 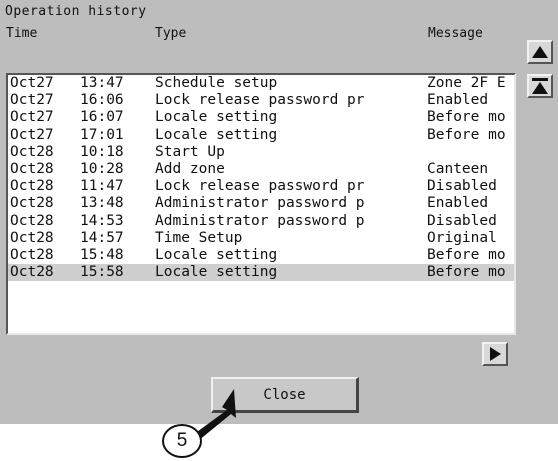 What do you see at coordinates (261, 169) in the screenshot?
I see `history-row: Oct28 10:28 Add zone Canteen` at bounding box center [261, 169].